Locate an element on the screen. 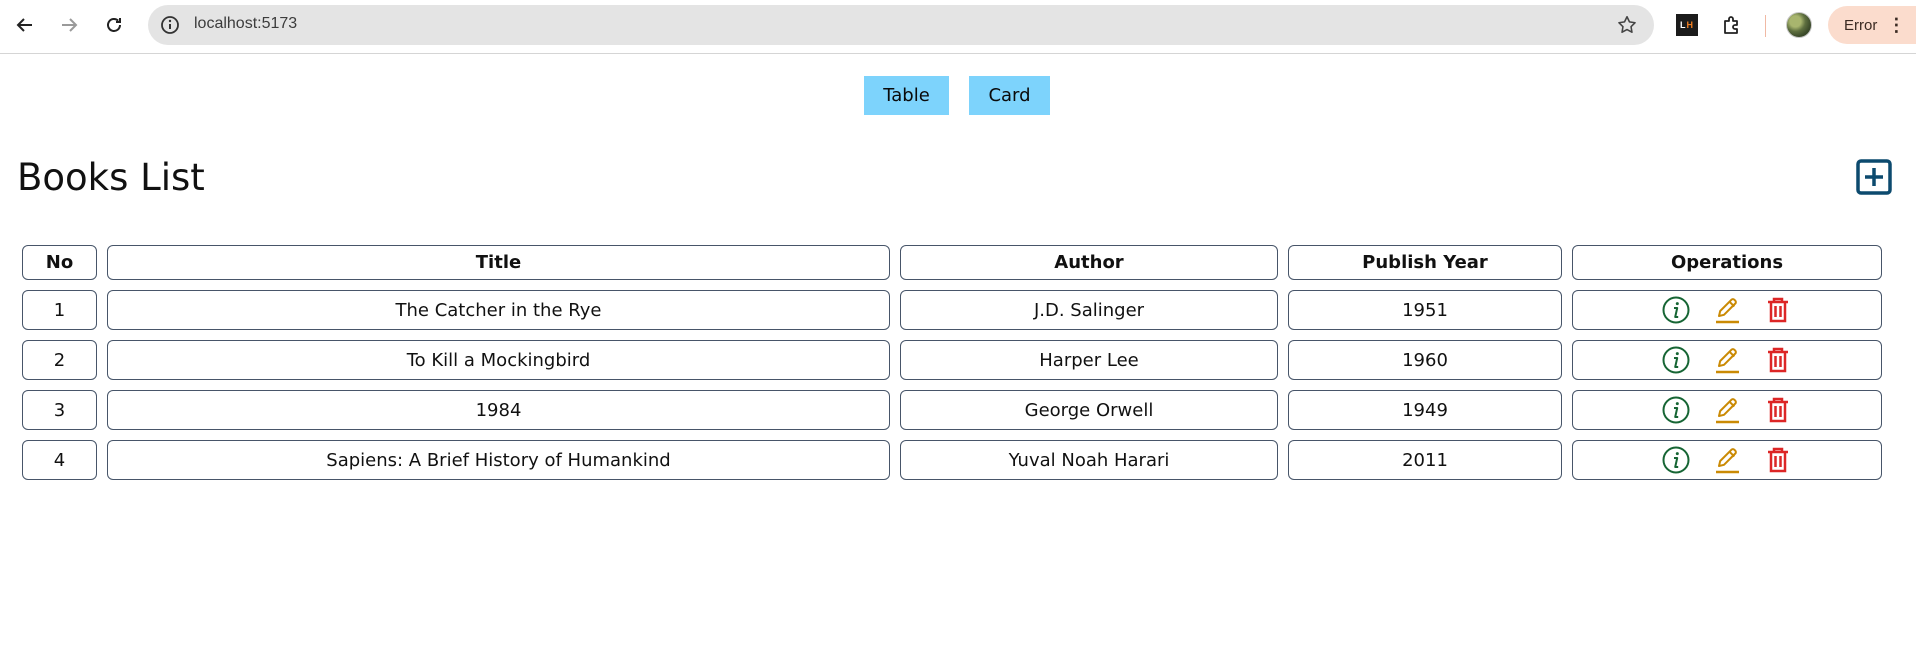  puzzle-icon is located at coordinates (1732, 25).